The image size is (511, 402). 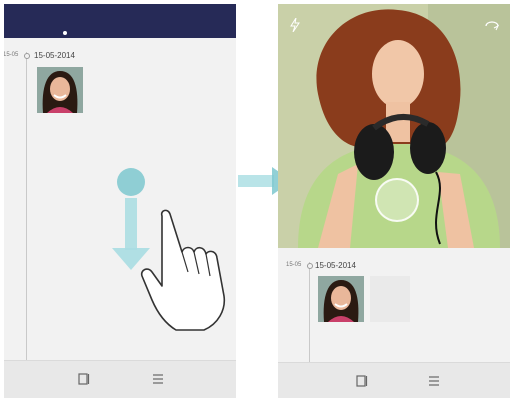 I want to click on app-header, so click(x=120, y=21).